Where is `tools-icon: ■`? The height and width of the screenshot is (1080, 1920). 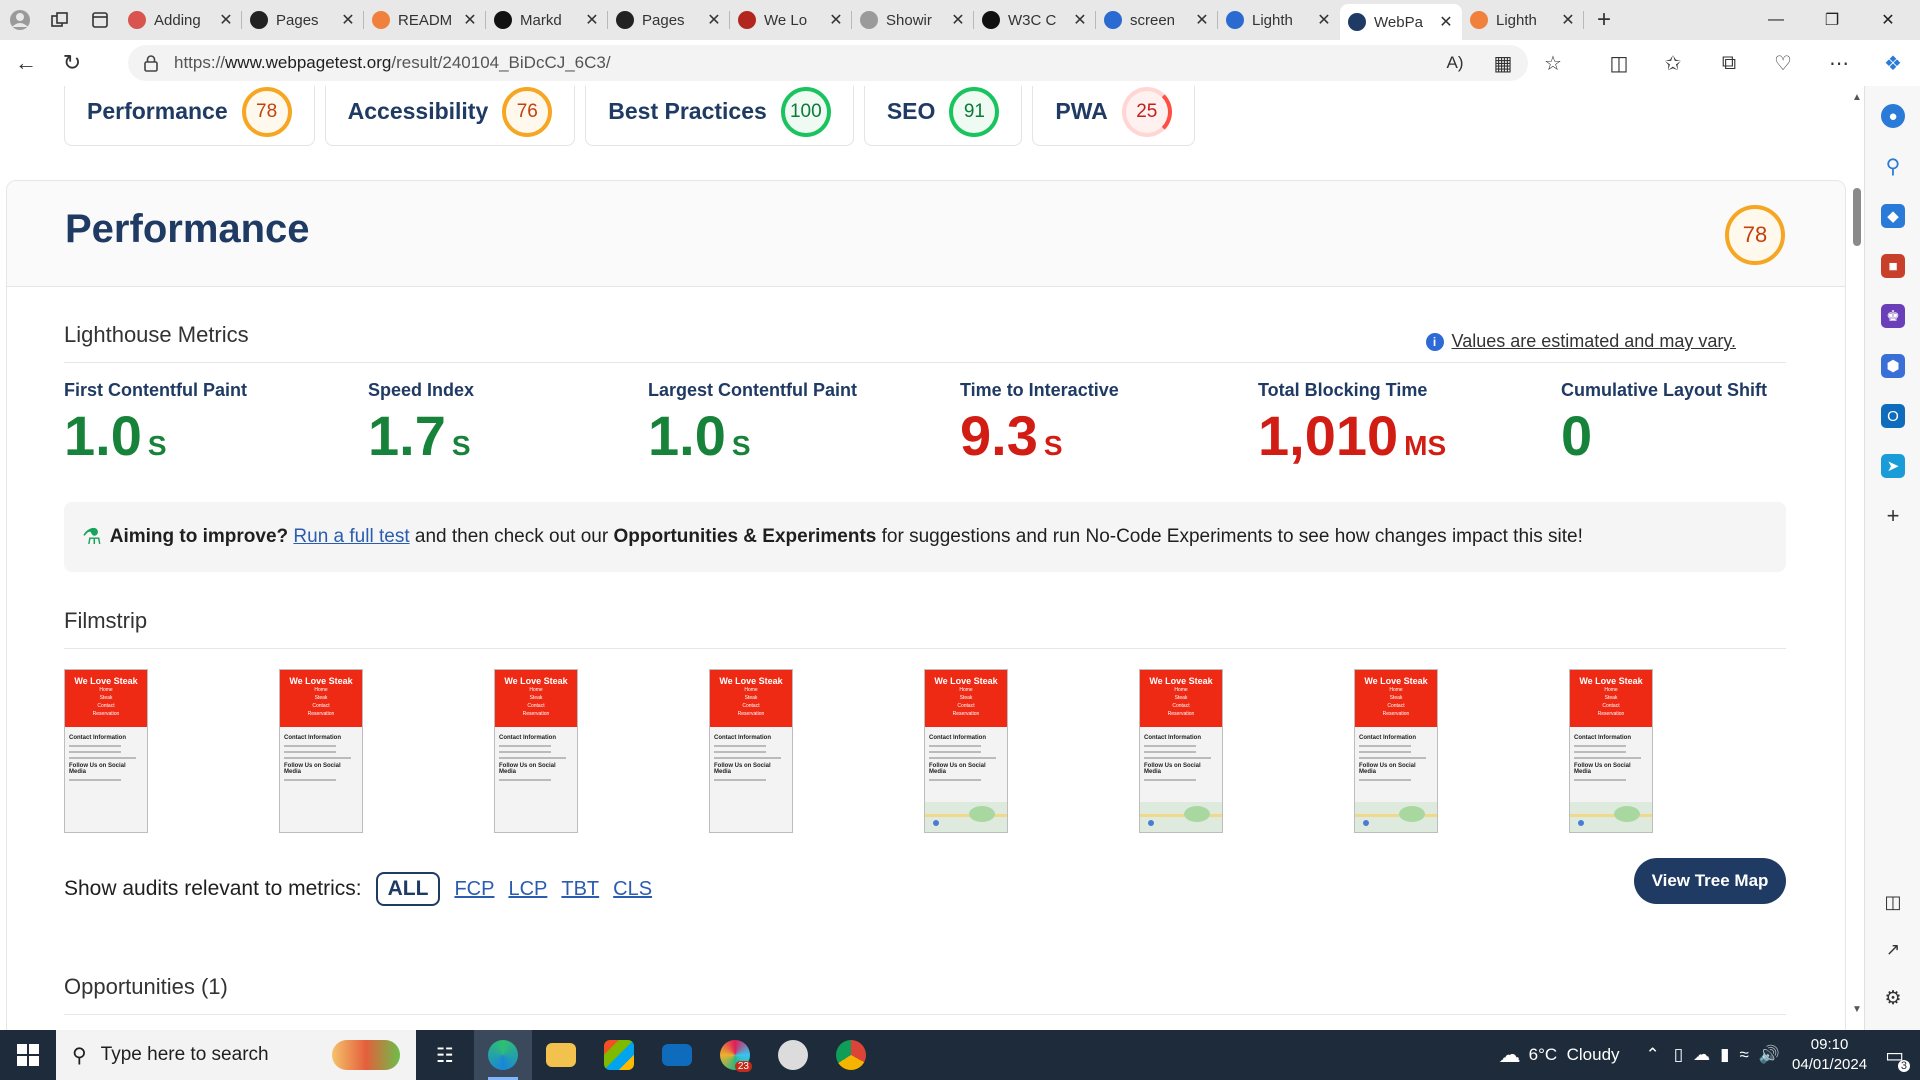 tools-icon: ■ is located at coordinates (1893, 266).